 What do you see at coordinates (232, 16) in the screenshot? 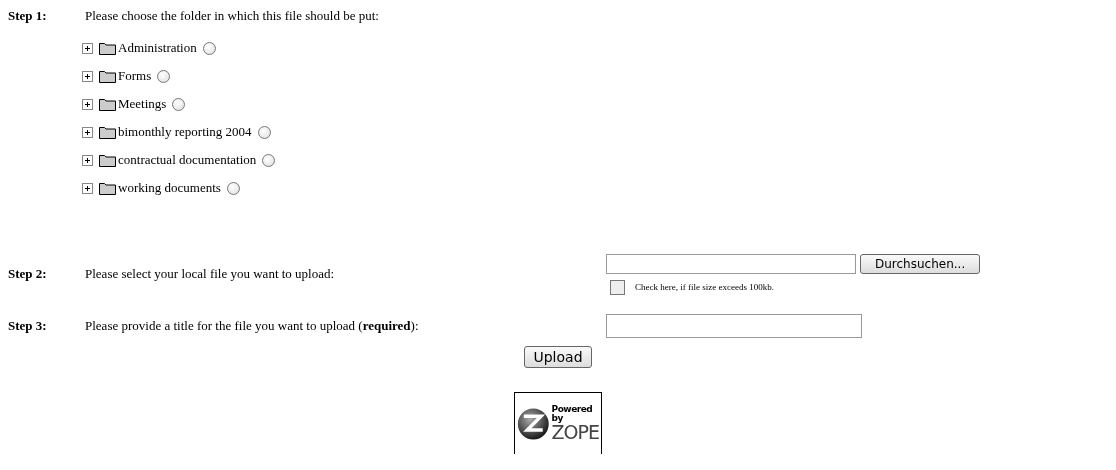
I see `instruction-text: Please choose the folder in which this file should be put:` at bounding box center [232, 16].